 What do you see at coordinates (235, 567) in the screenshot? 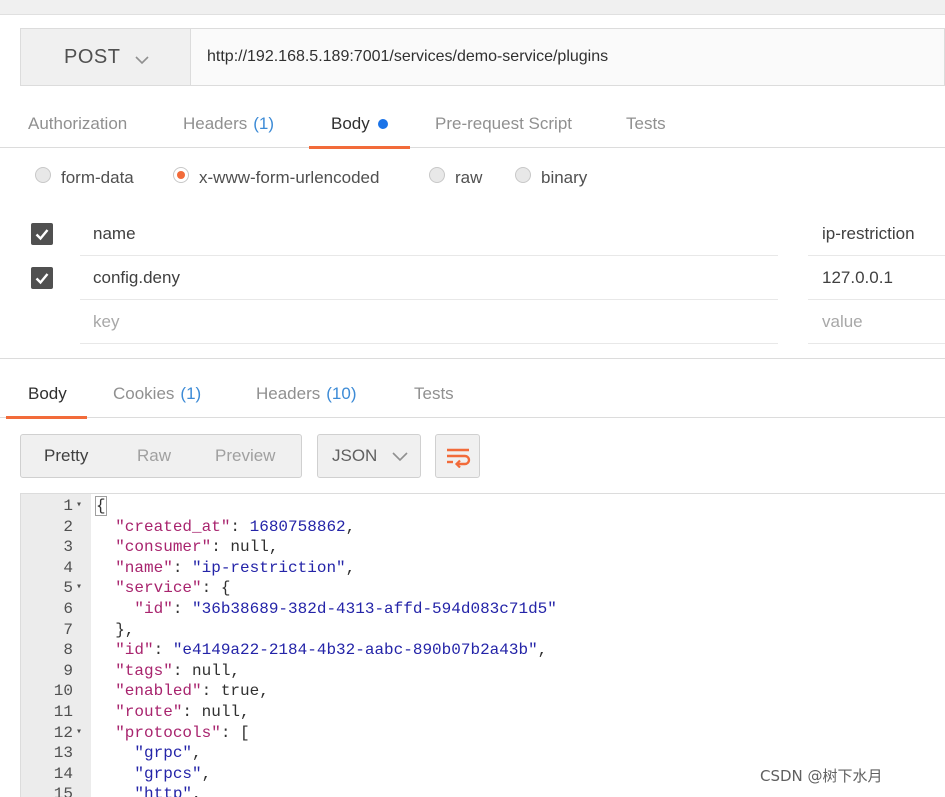
I see `code-text: "name": "ip-restriction",` at bounding box center [235, 567].